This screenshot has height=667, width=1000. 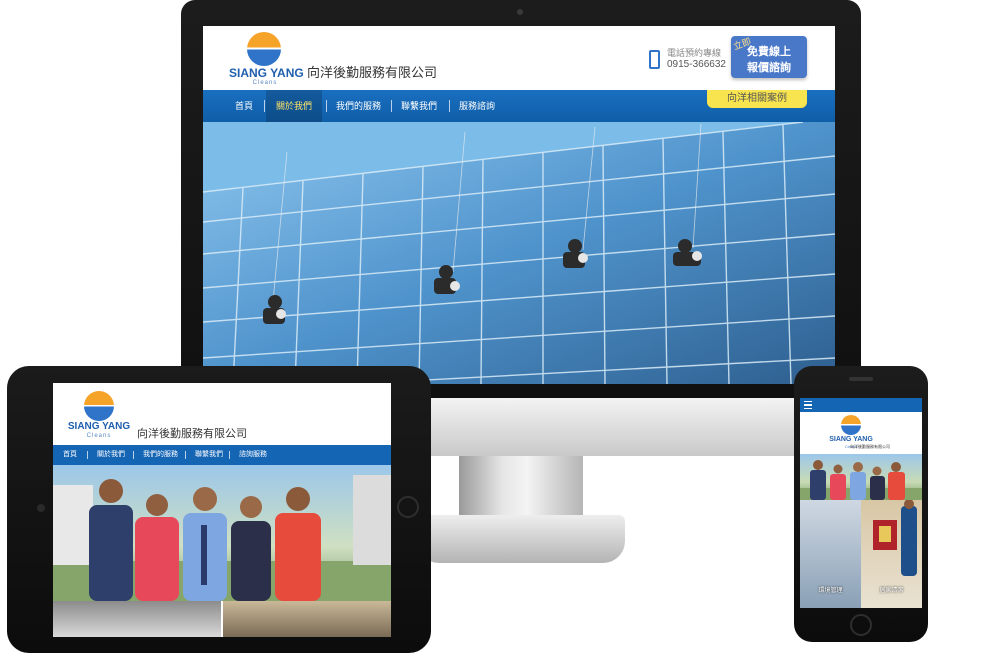 What do you see at coordinates (253, 455) in the screenshot?
I see `nav-consult: 諮詢服務` at bounding box center [253, 455].